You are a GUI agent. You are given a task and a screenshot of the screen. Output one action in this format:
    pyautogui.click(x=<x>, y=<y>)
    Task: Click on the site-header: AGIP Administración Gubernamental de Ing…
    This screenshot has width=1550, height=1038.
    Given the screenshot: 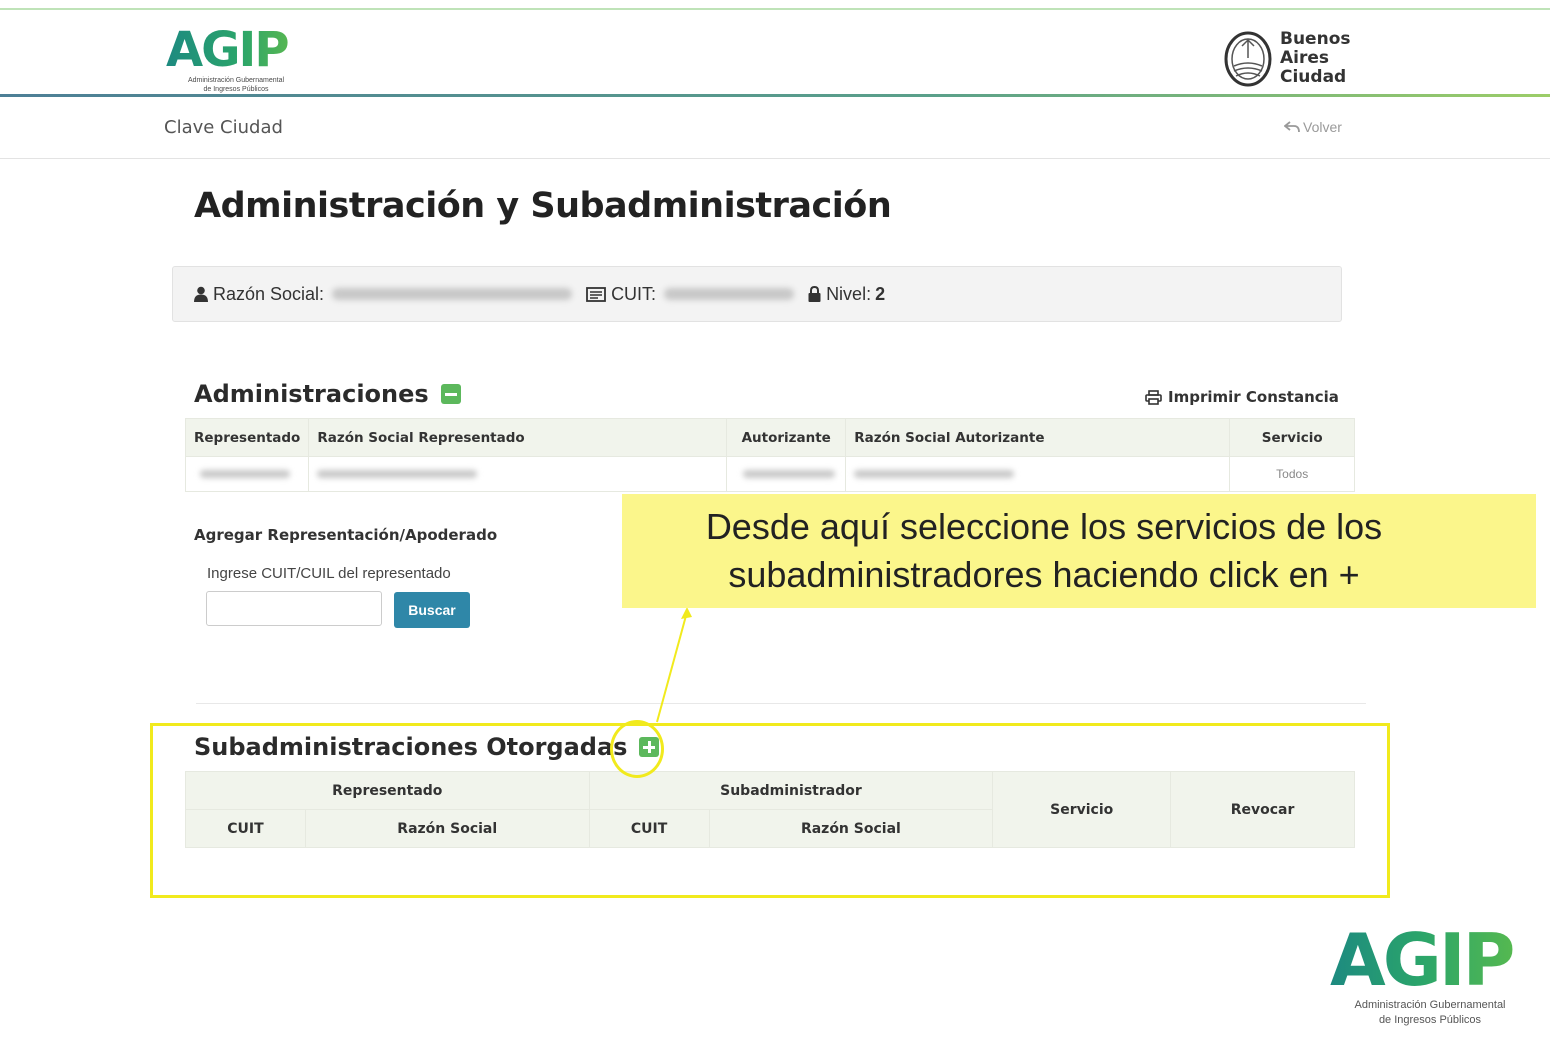 What is the action you would take?
    pyautogui.click(x=775, y=52)
    